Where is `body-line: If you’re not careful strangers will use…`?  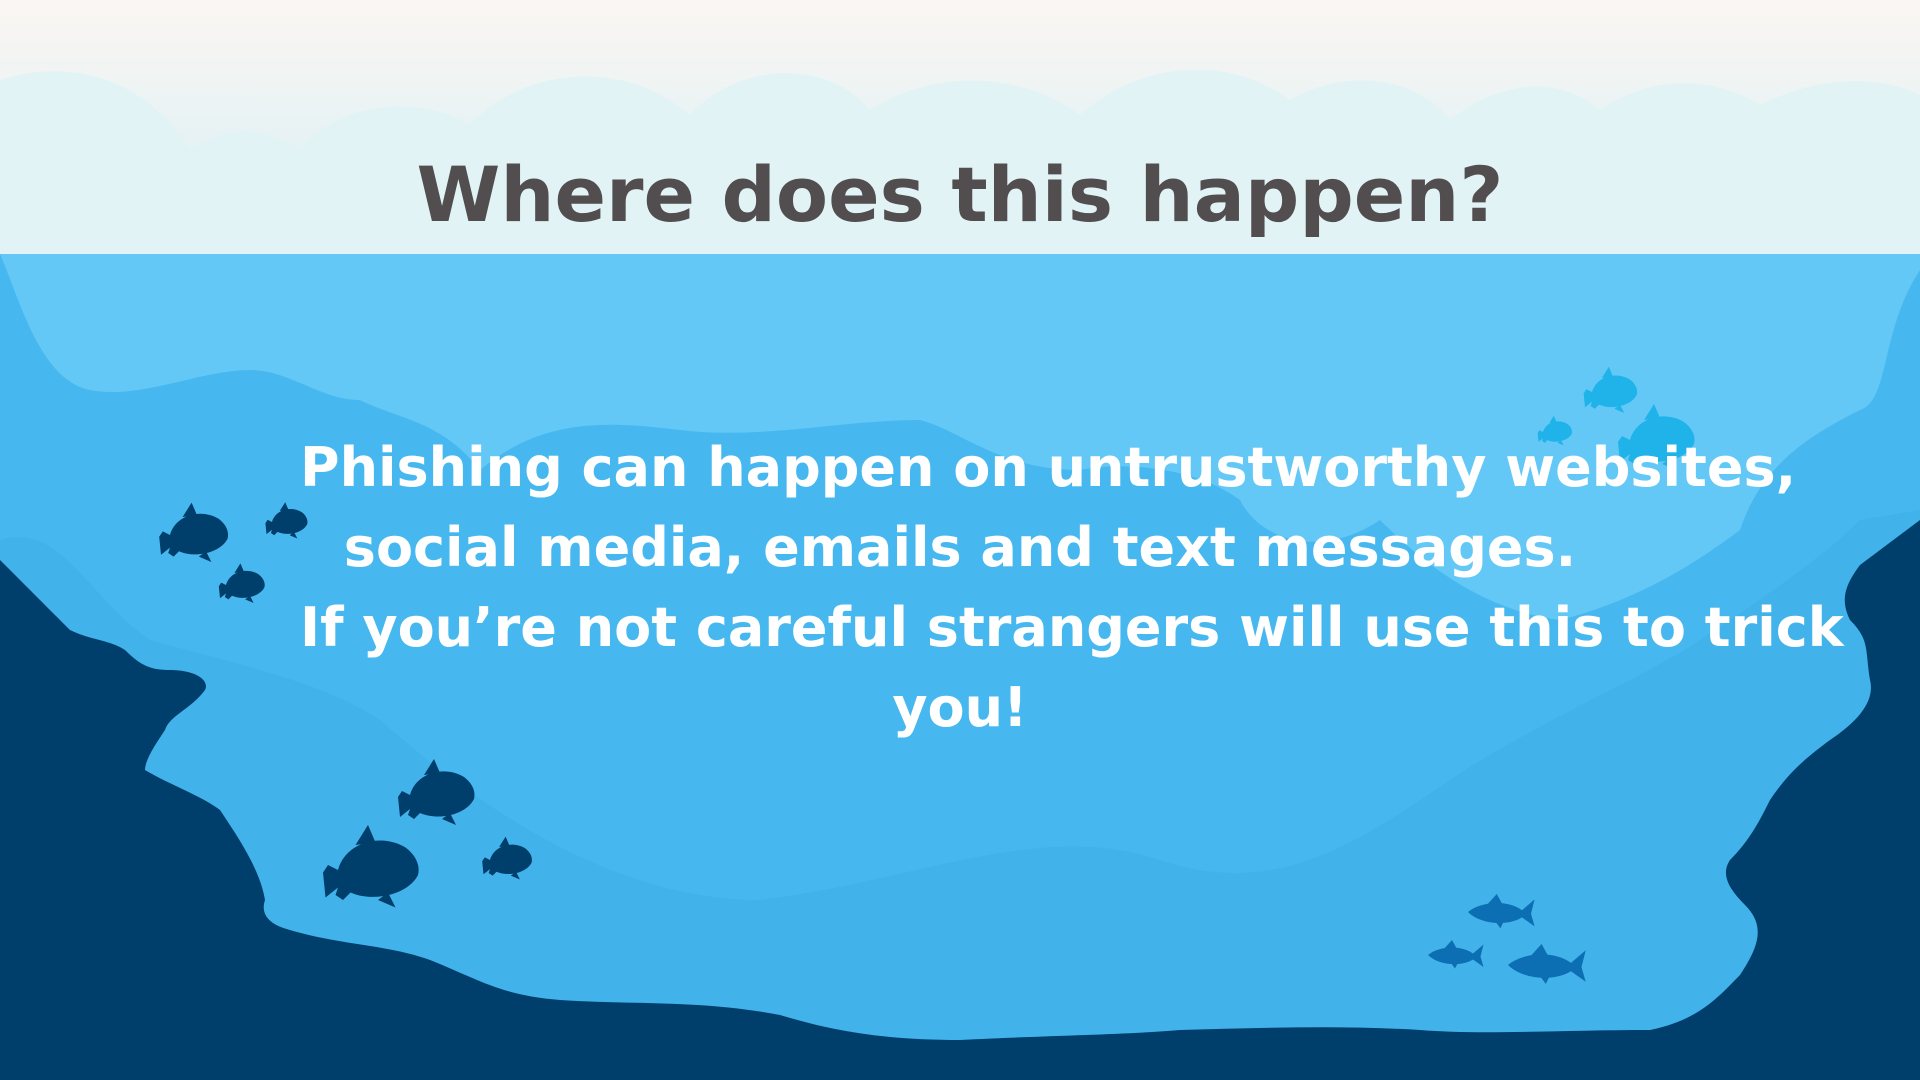
body-line: If you’re not careful strangers will use… is located at coordinates (1072, 627).